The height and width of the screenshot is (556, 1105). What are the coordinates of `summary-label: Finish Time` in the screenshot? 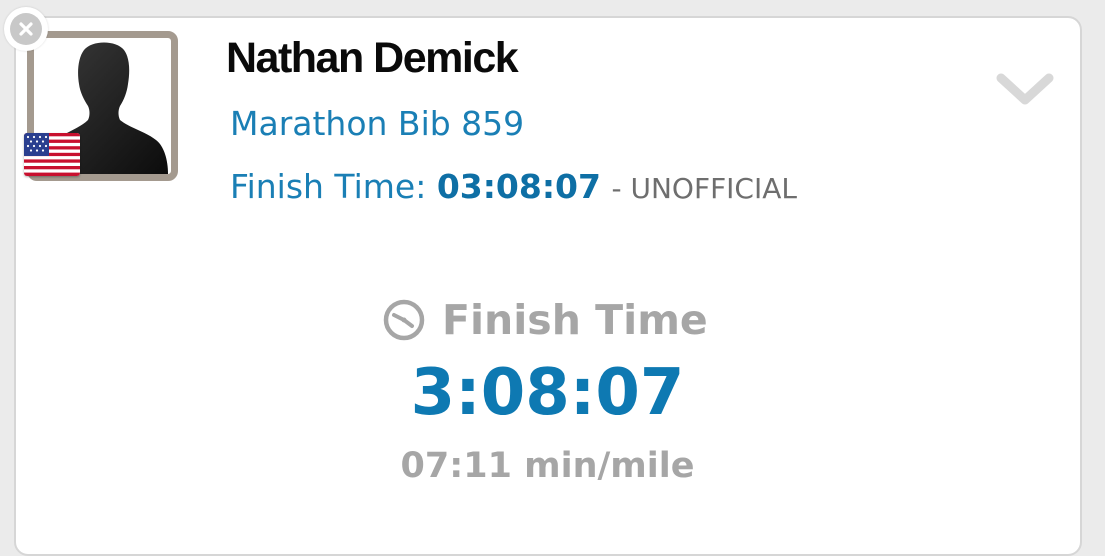 It's located at (575, 320).